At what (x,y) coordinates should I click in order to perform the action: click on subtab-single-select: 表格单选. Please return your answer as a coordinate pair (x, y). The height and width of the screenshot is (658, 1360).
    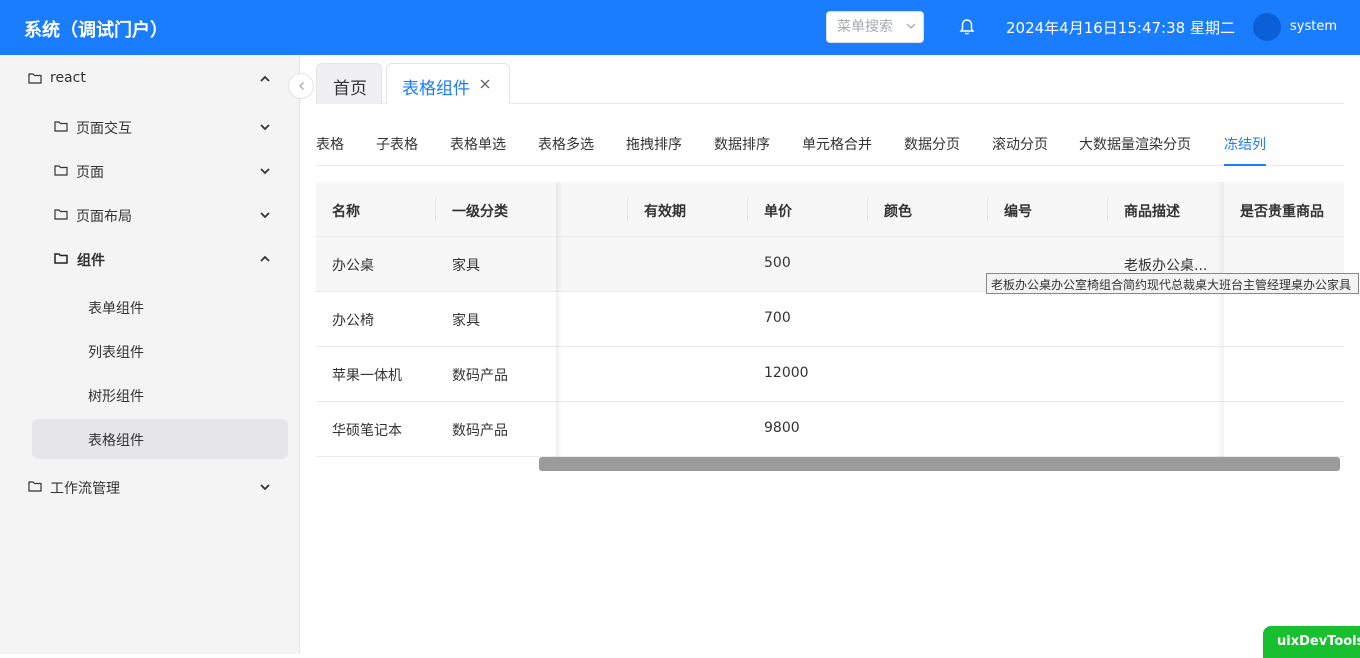
    Looking at the image, I should click on (478, 144).